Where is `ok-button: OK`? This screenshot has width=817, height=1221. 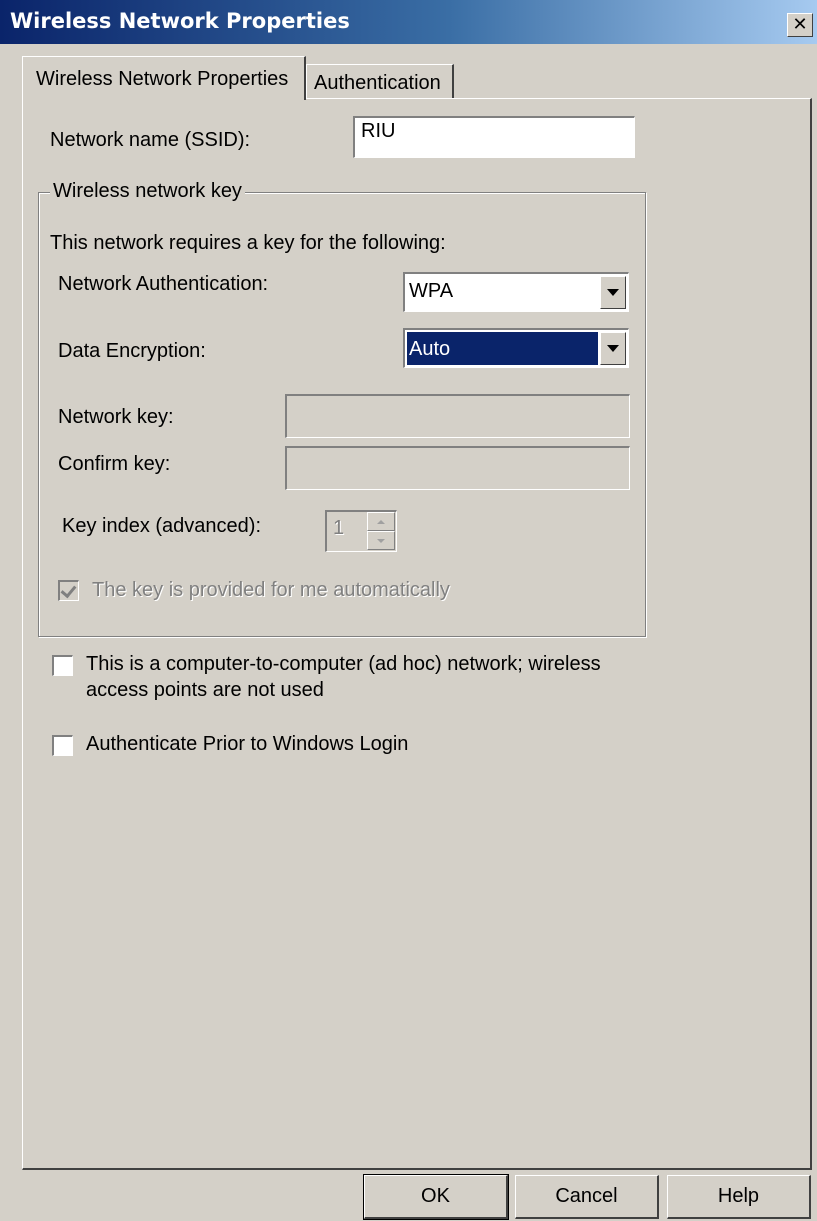 ok-button: OK is located at coordinates (436, 1197).